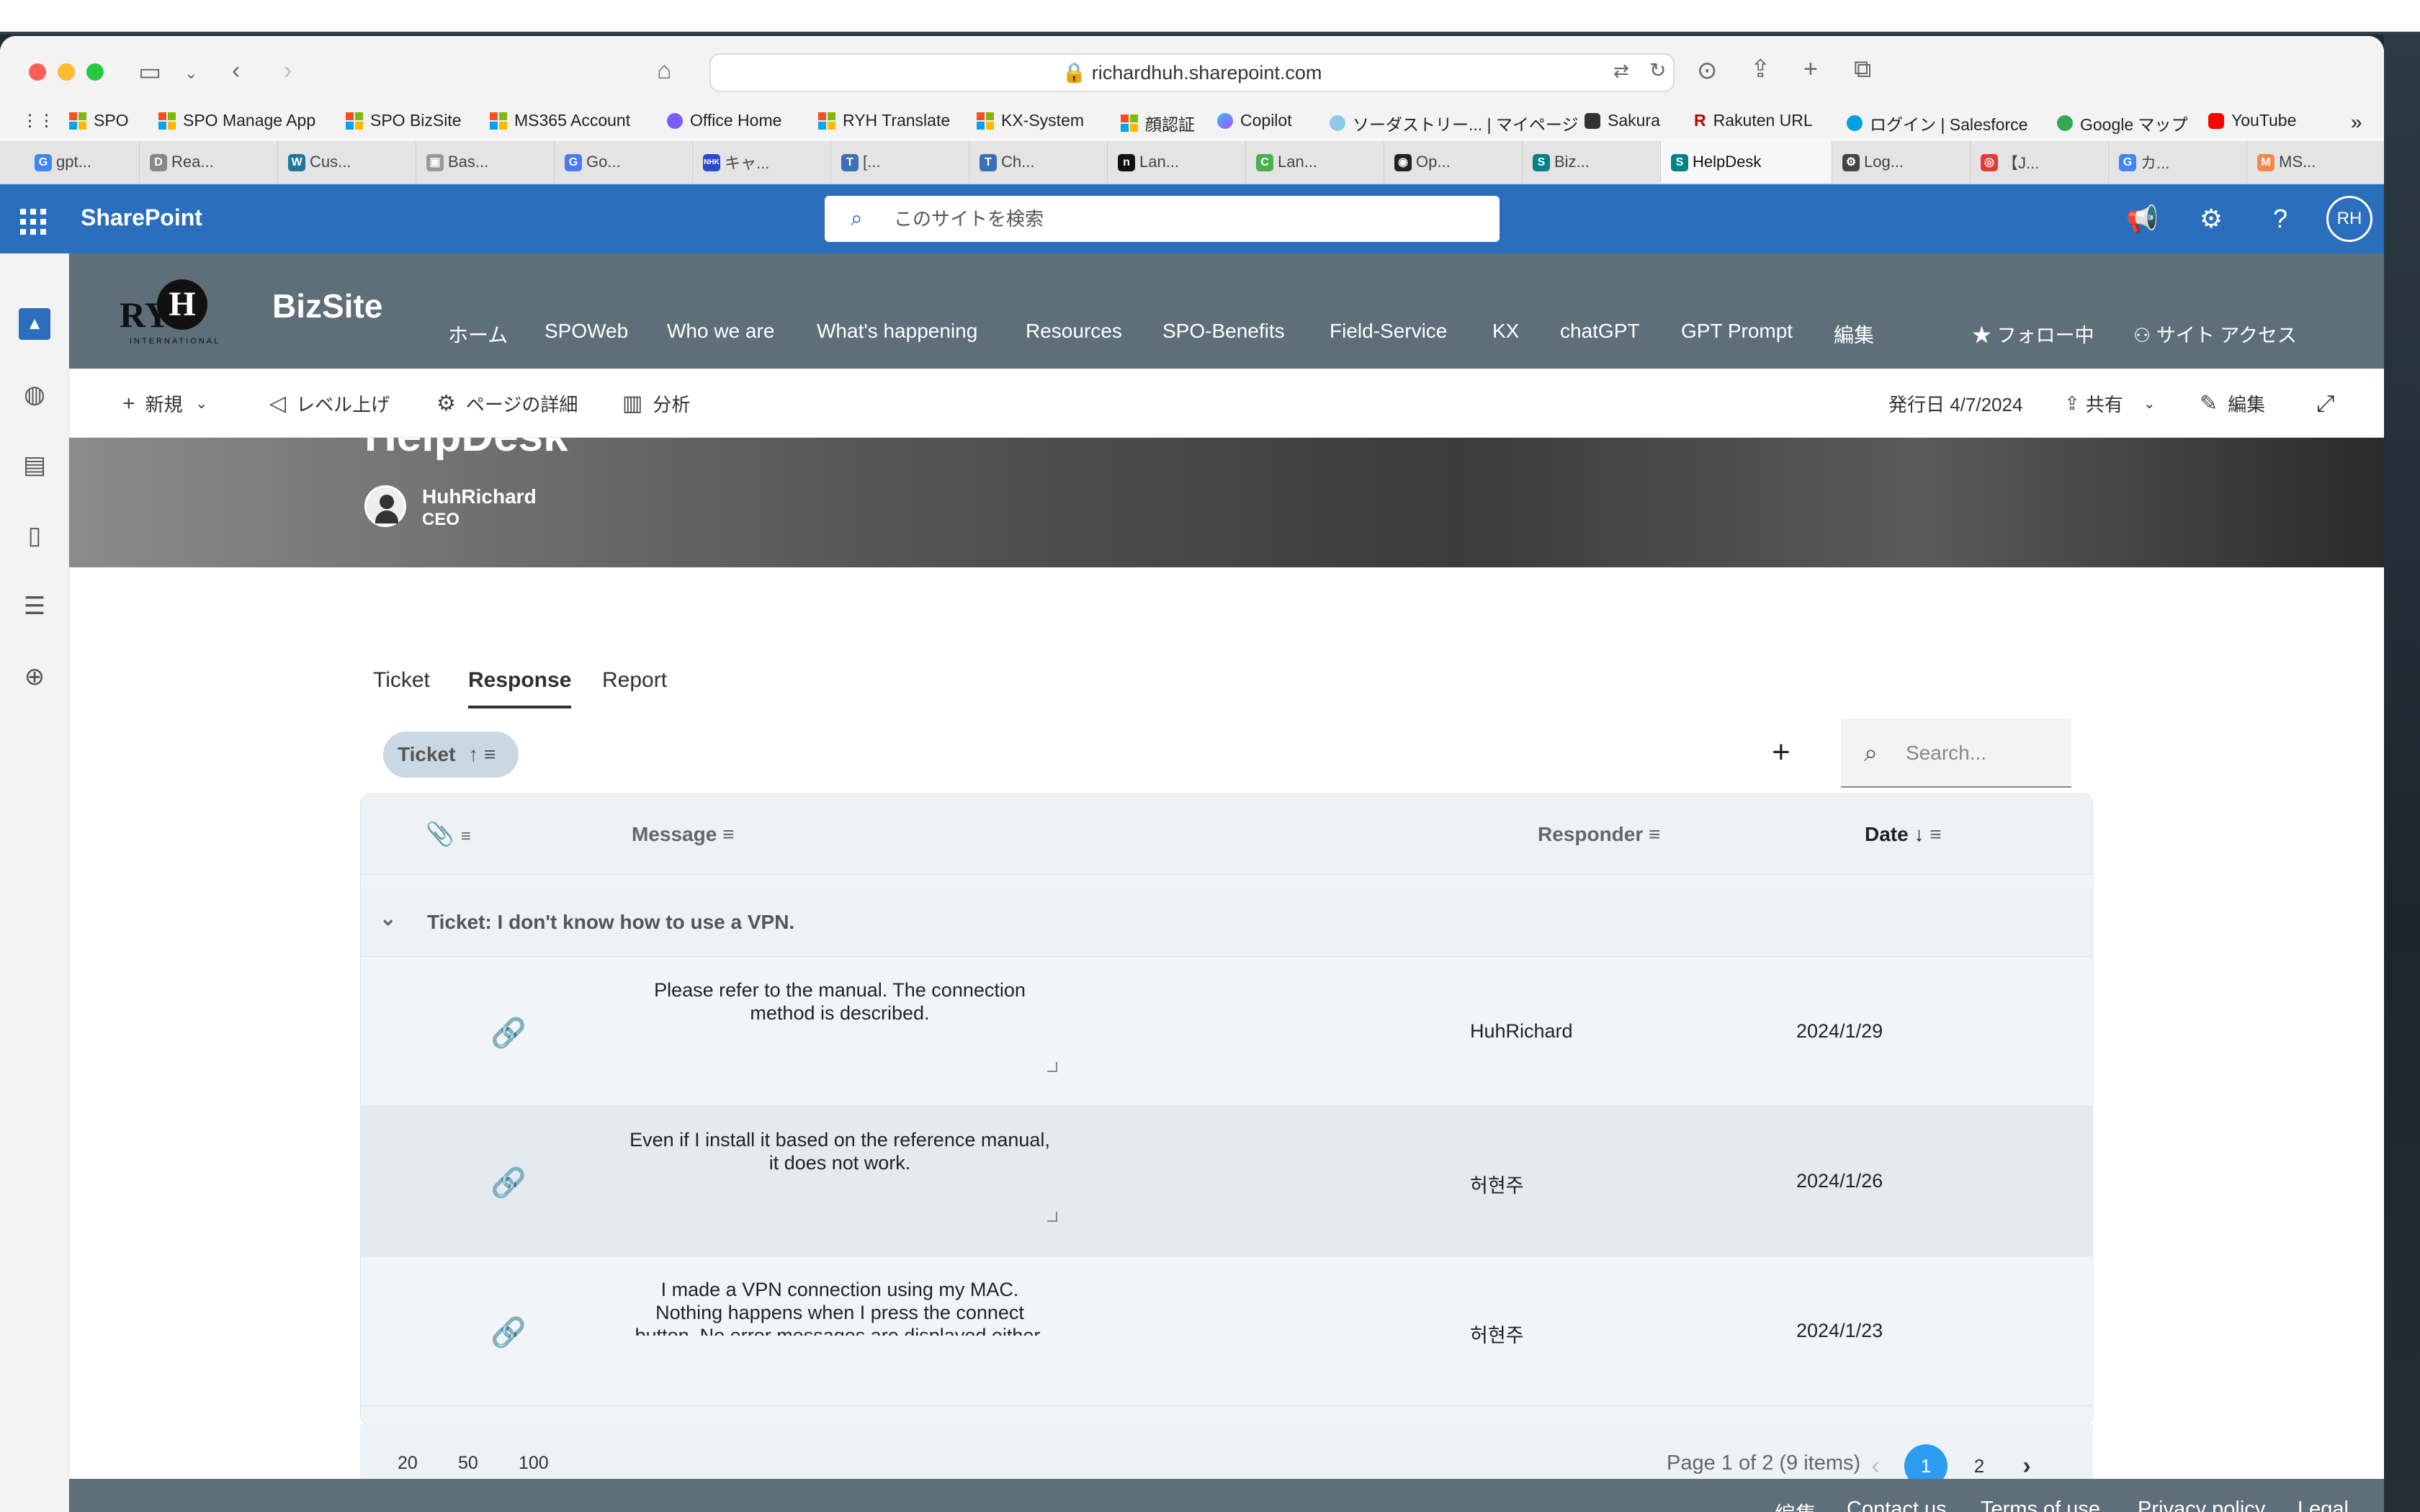 The width and height of the screenshot is (2420, 1512). I want to click on tab-report: Report, so click(634, 680).